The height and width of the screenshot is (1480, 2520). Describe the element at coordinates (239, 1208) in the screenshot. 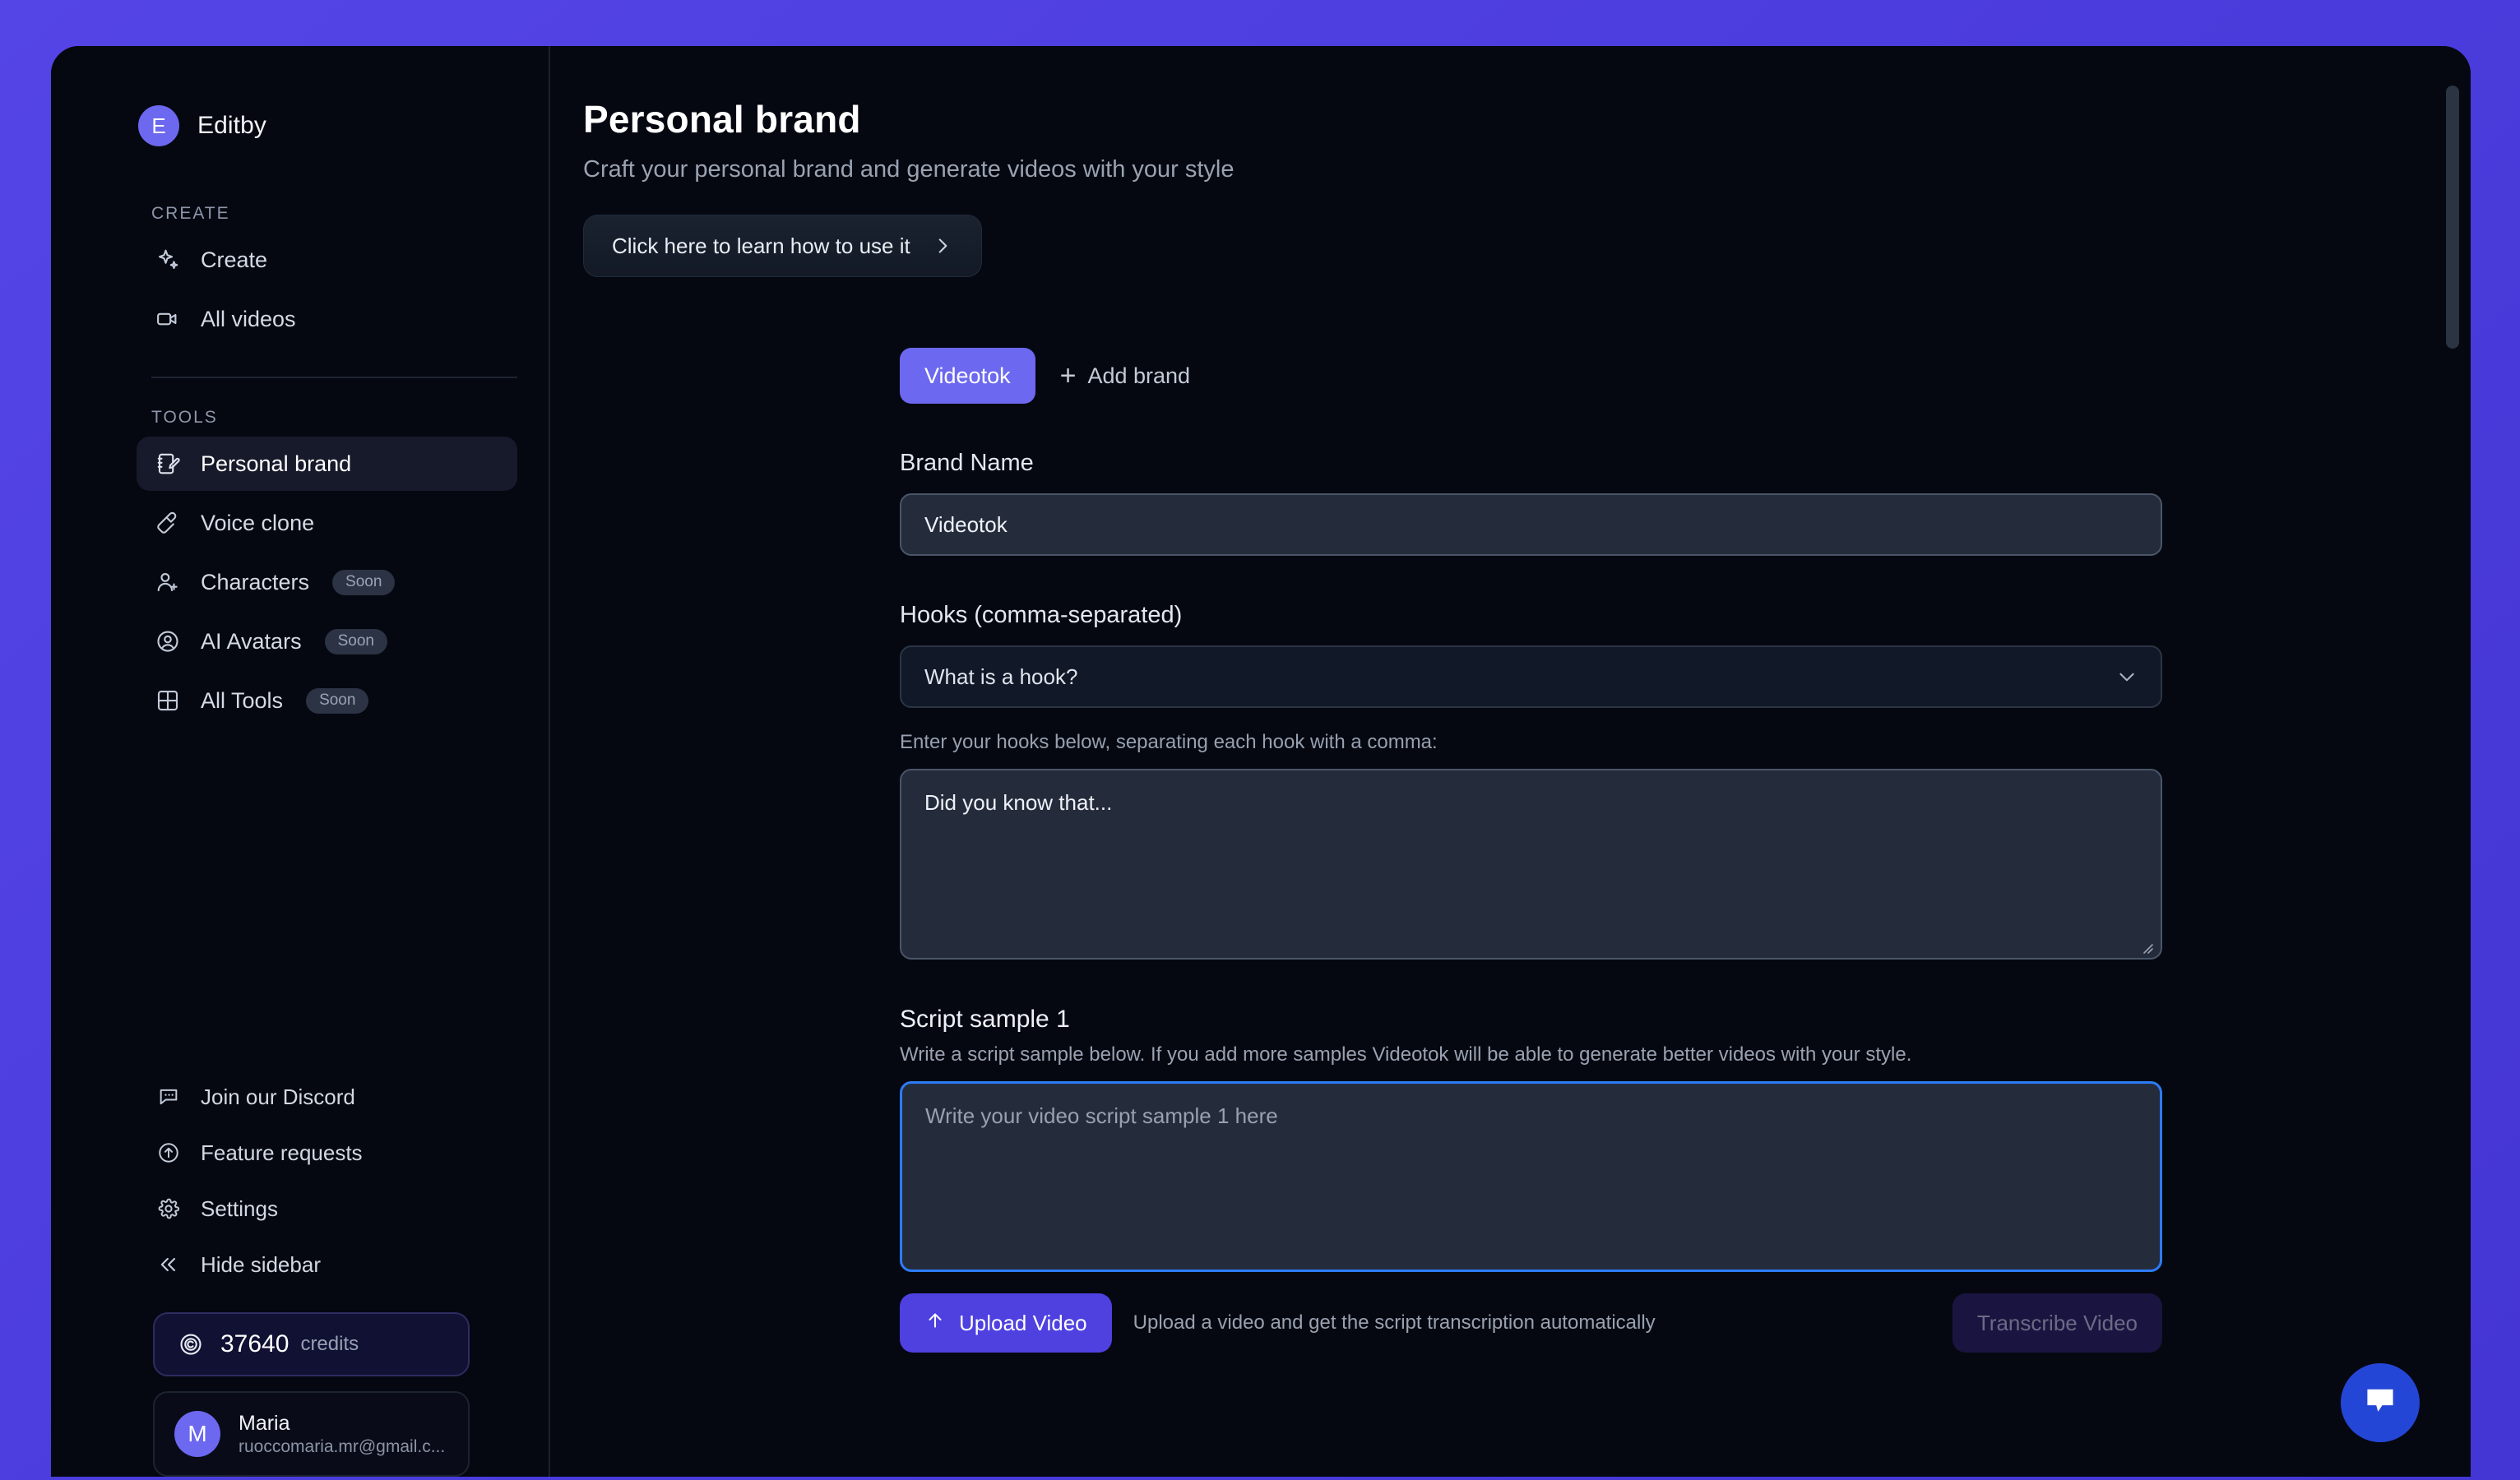

I see `sidebar-item-label: Settings` at that location.